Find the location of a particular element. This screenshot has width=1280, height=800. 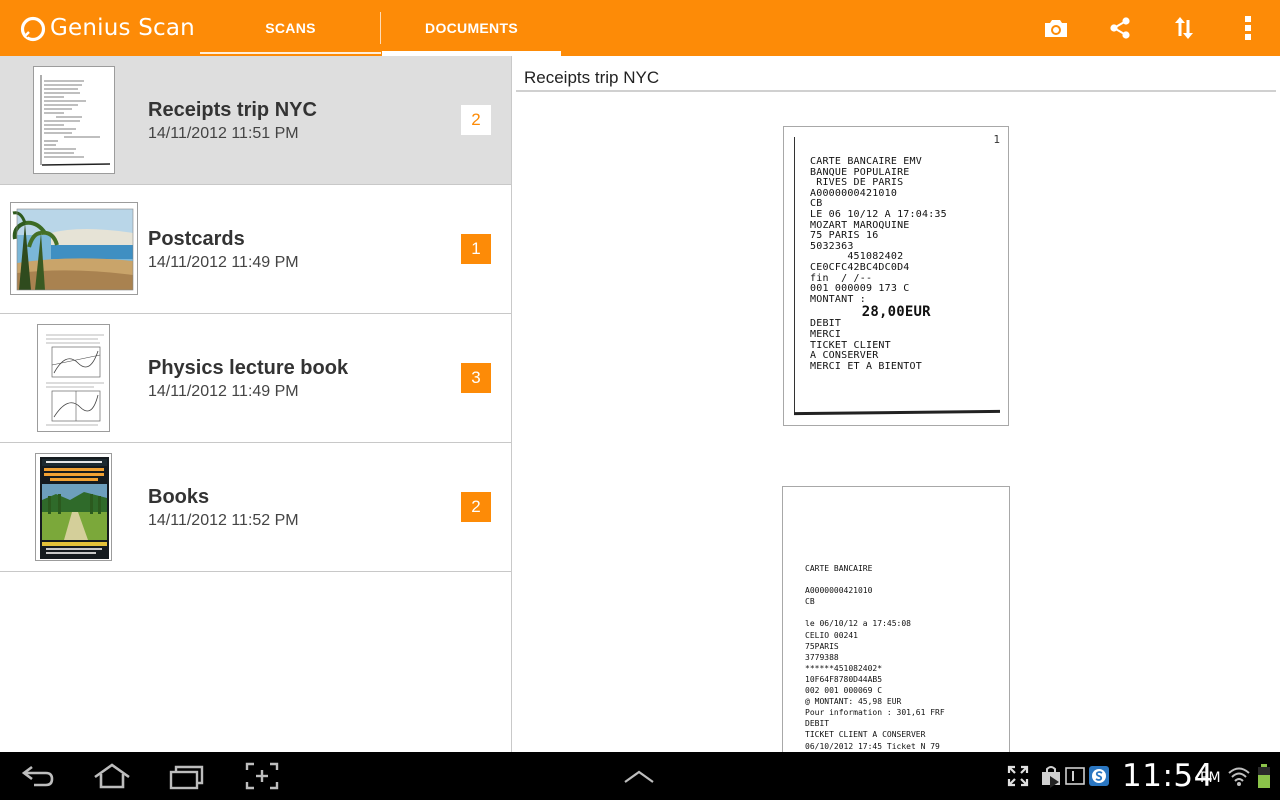

list-item-receipts-trip-nyc: Receipts trip NYC 14/11/2012 11:51 PM 2 is located at coordinates (255, 120).